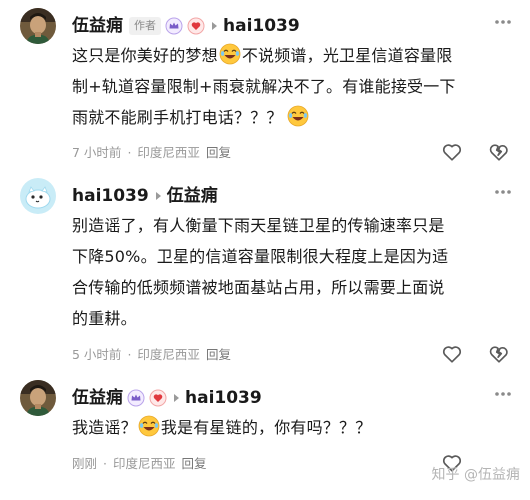 This screenshot has height=500, width=530. I want to click on author-tag: 作者, so click(145, 26).